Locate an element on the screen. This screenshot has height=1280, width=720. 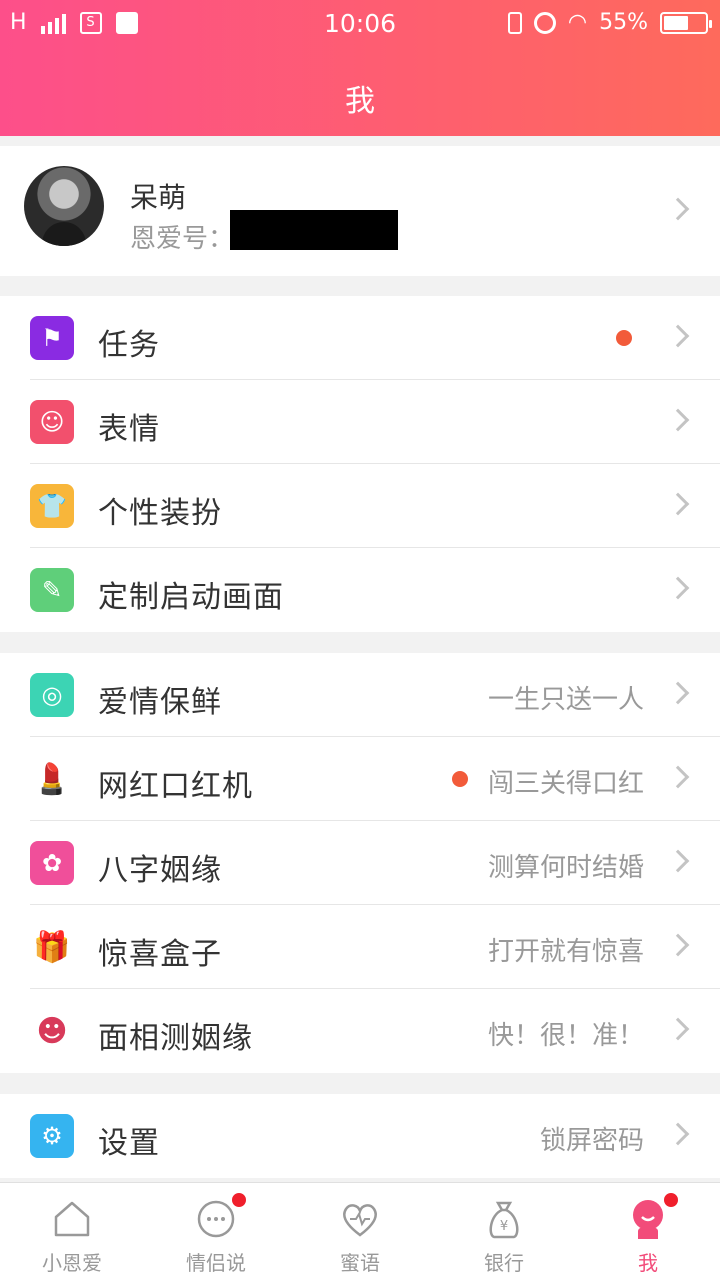
menu-section-settings: ⚙ 设置 锁屏密码 is located at coordinates (360, 1136).